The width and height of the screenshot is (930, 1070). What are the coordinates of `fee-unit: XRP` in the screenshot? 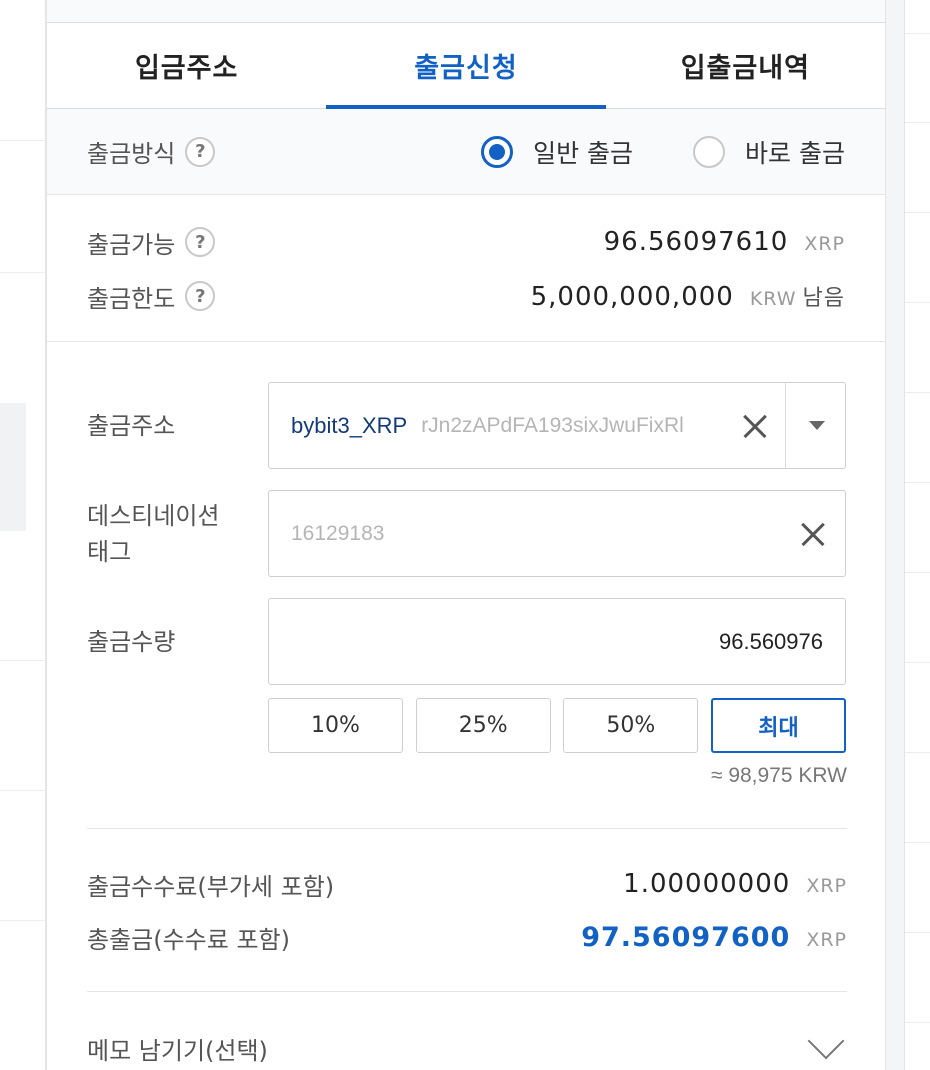 It's located at (826, 886).